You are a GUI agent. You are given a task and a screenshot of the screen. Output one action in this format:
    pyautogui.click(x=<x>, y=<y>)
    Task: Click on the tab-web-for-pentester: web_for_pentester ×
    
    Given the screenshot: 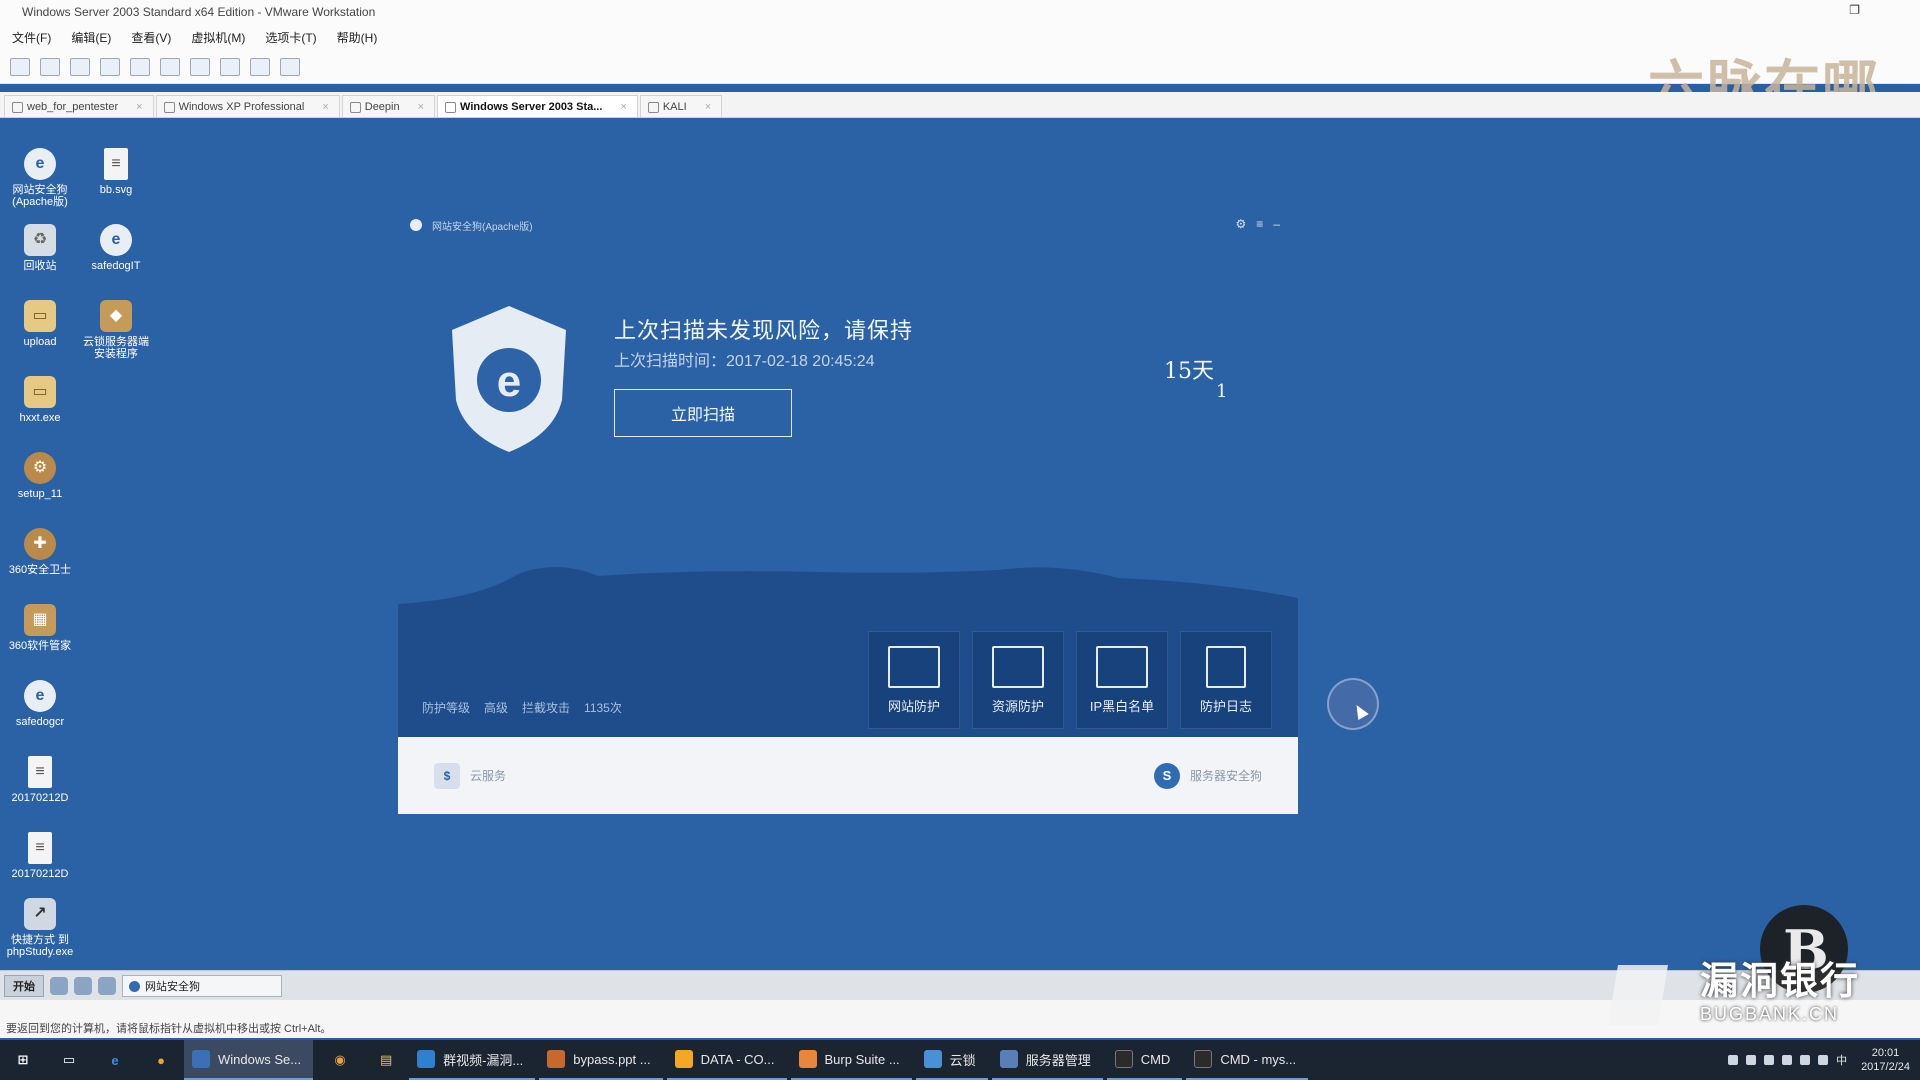 What is the action you would take?
    pyautogui.click(x=79, y=106)
    